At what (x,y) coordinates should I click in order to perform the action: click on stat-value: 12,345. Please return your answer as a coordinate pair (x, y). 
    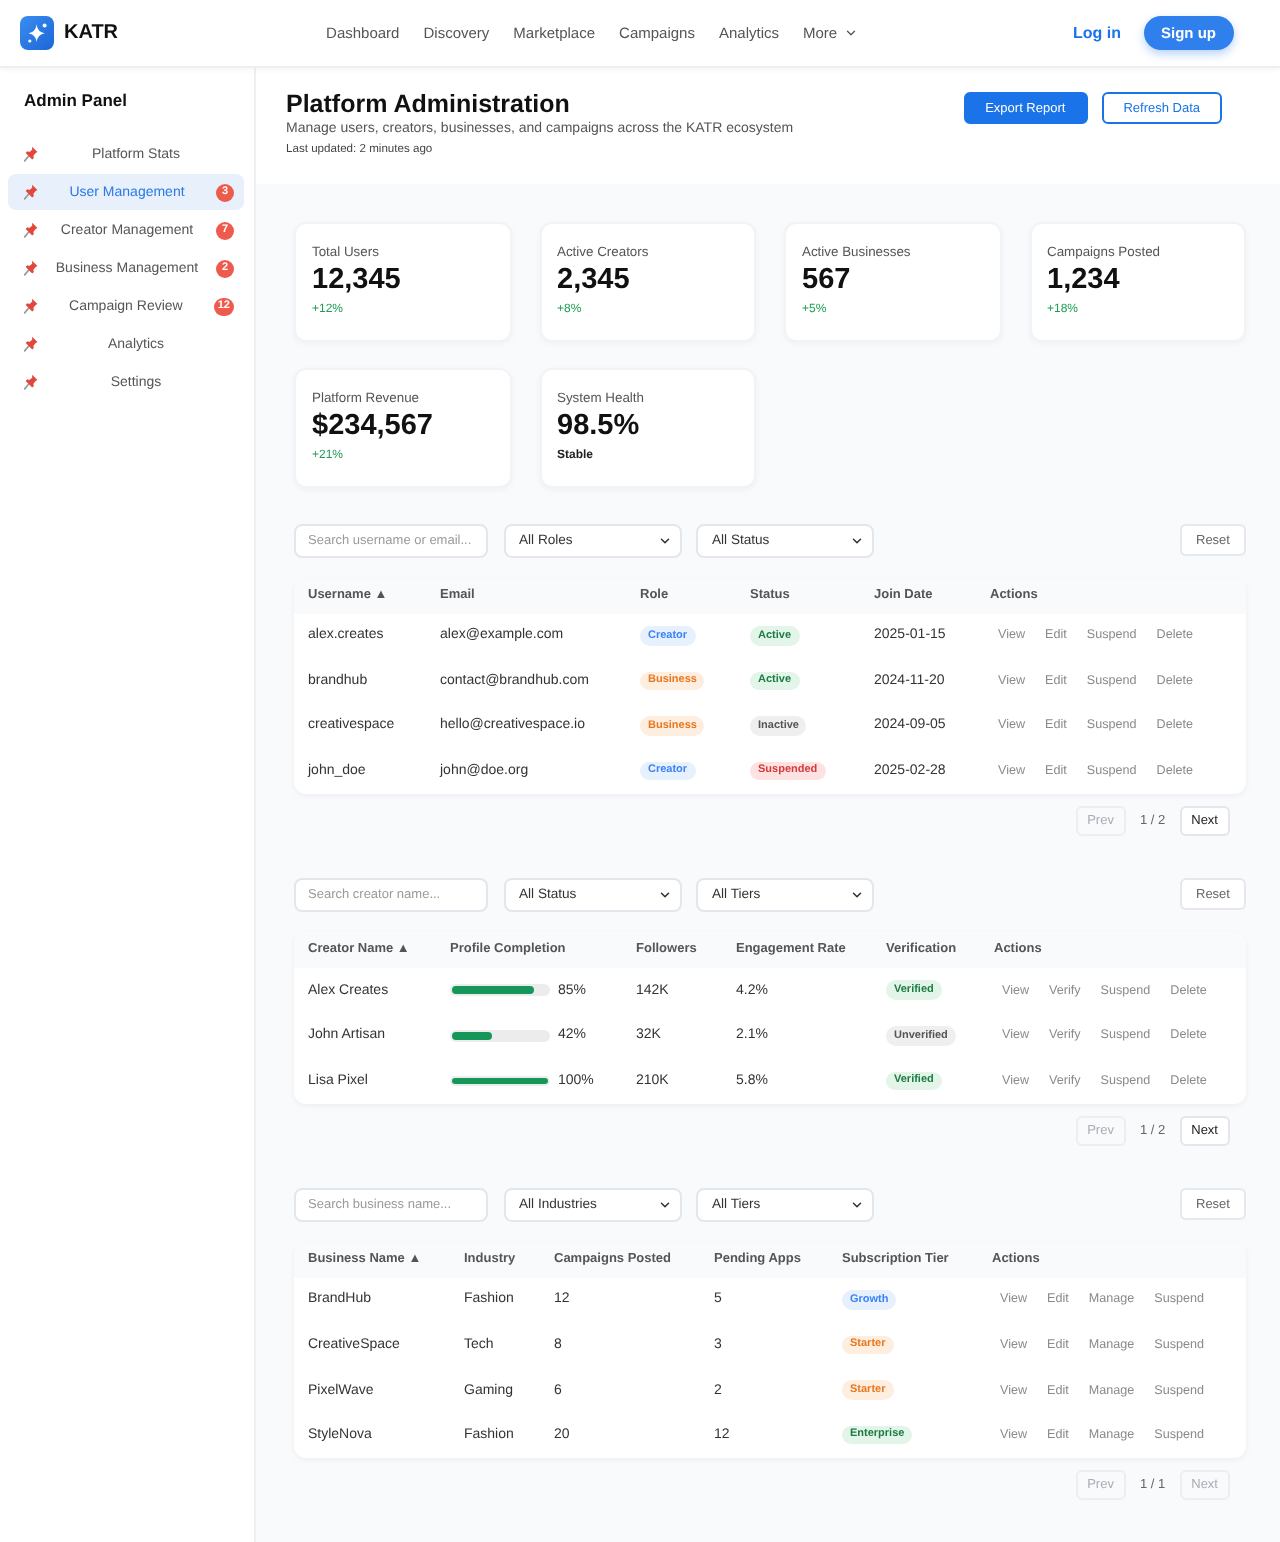
    Looking at the image, I should click on (357, 281).